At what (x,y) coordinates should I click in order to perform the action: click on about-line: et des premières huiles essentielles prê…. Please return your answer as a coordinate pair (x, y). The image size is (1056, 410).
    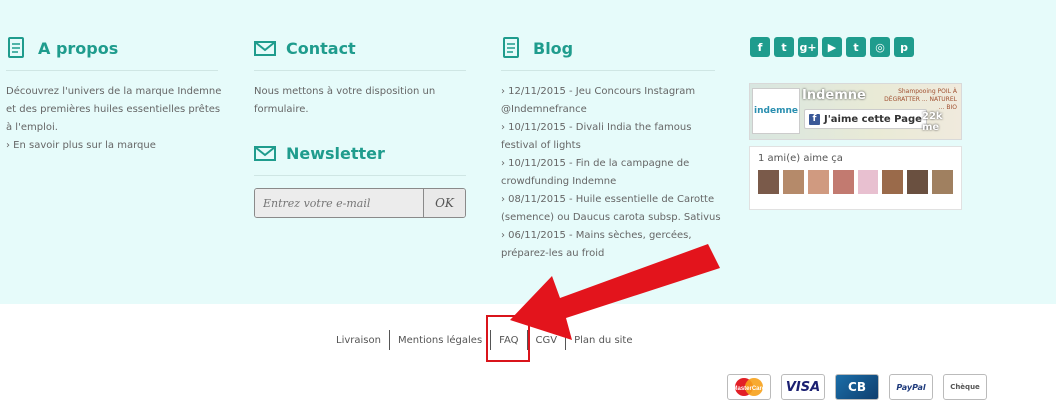
    Looking at the image, I should click on (113, 109).